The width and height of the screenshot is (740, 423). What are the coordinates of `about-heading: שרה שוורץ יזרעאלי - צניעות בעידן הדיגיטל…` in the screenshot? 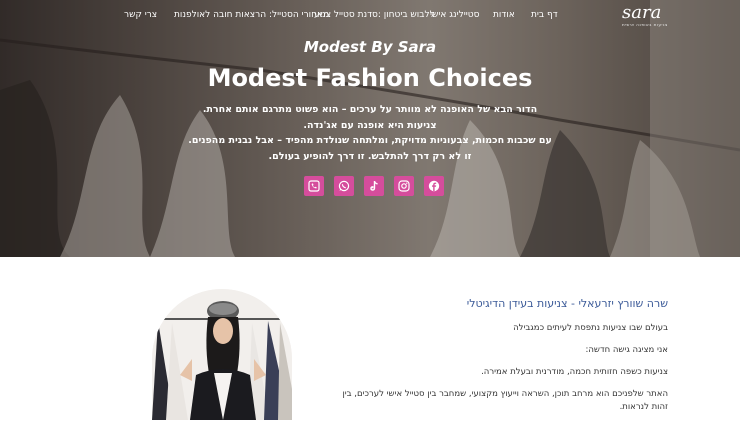 It's located at (567, 303).